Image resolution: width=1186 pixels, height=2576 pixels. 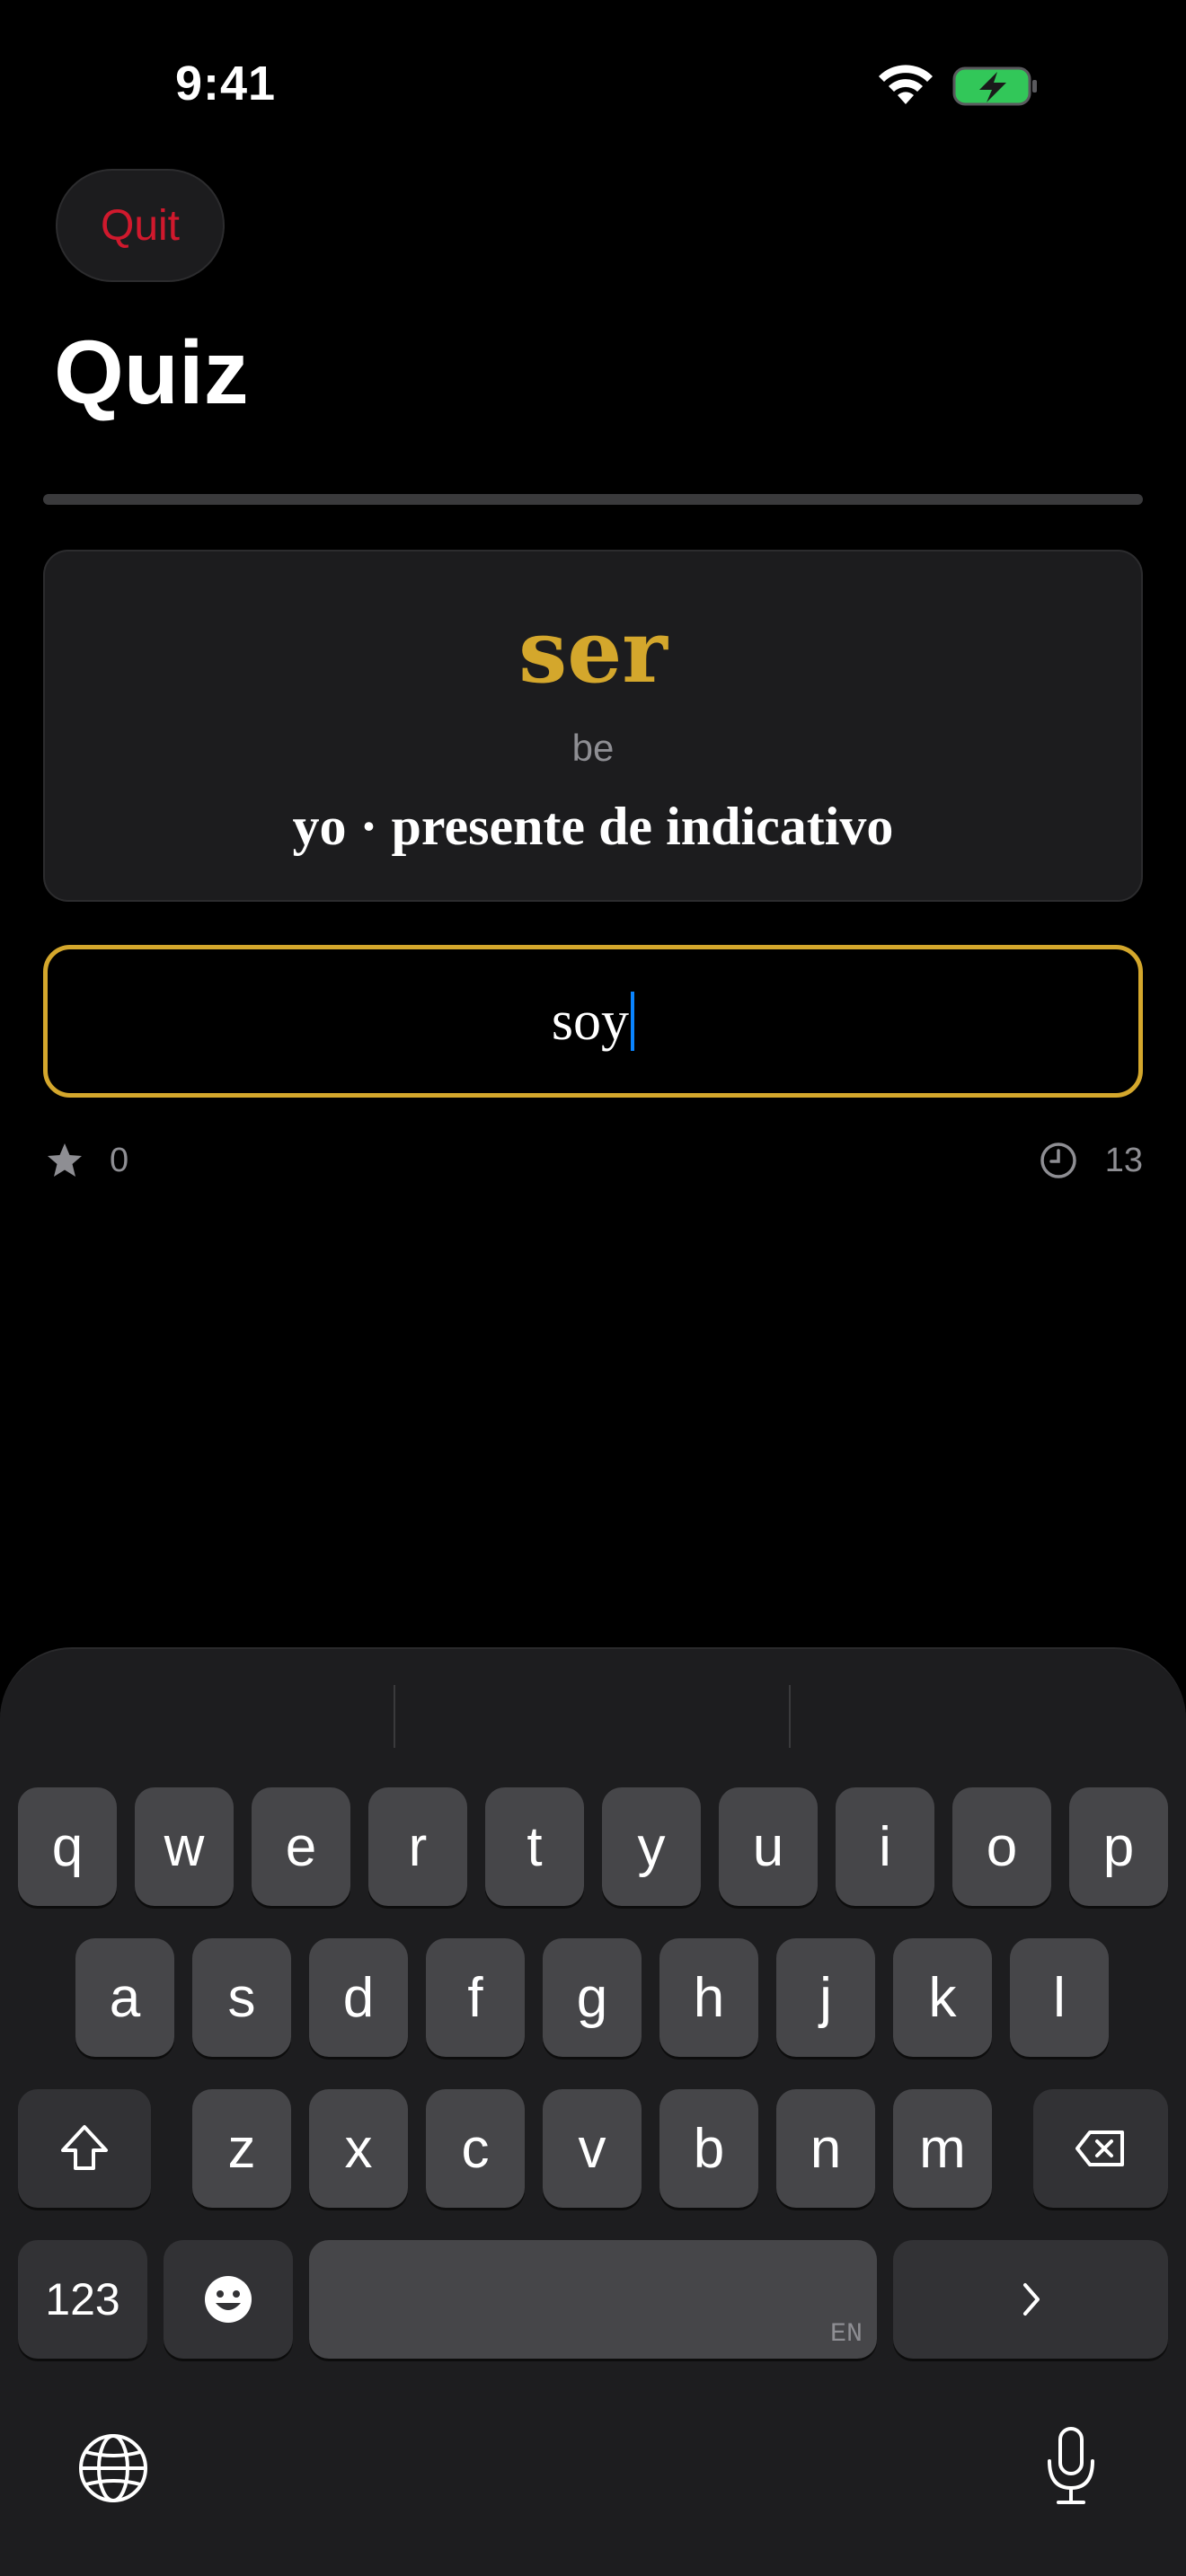 What do you see at coordinates (417, 1846) in the screenshot?
I see `key-r: r` at bounding box center [417, 1846].